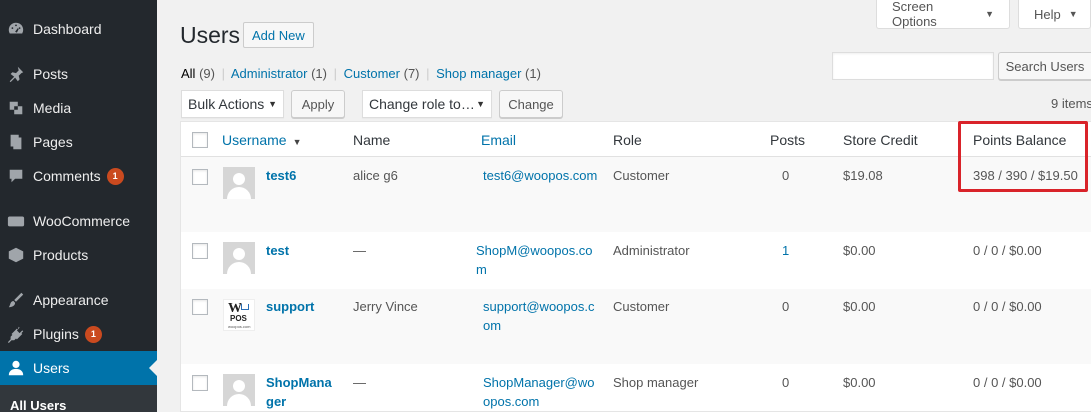 The height and width of the screenshot is (412, 1091). Describe the element at coordinates (375, 175) in the screenshot. I see `user-name: alice g6` at that location.